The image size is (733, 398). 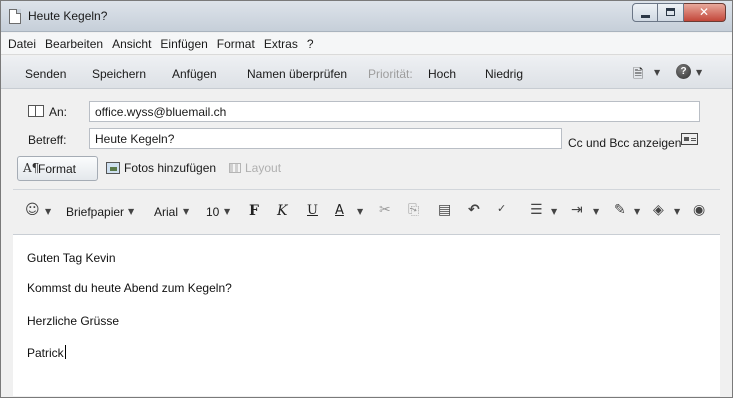 I want to click on web-link-icon: ◉, so click(x=699, y=210).